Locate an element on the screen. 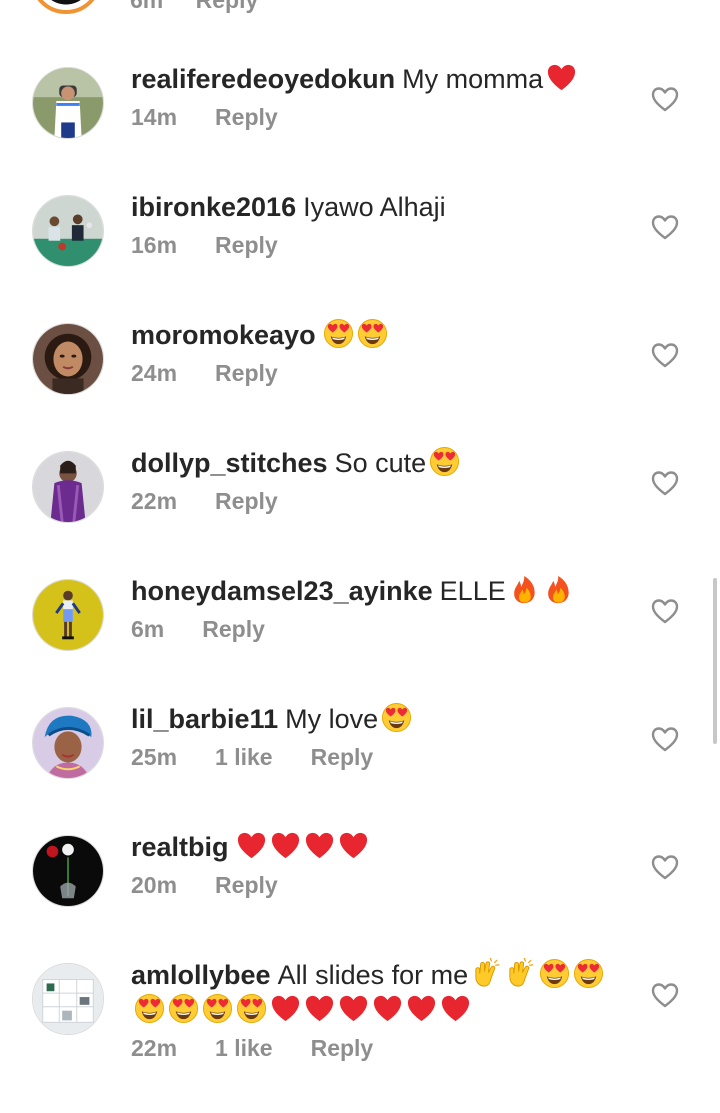 This screenshot has width=720, height=1113. comment-text: dollyp_stitches So cute is located at coordinates (381, 463).